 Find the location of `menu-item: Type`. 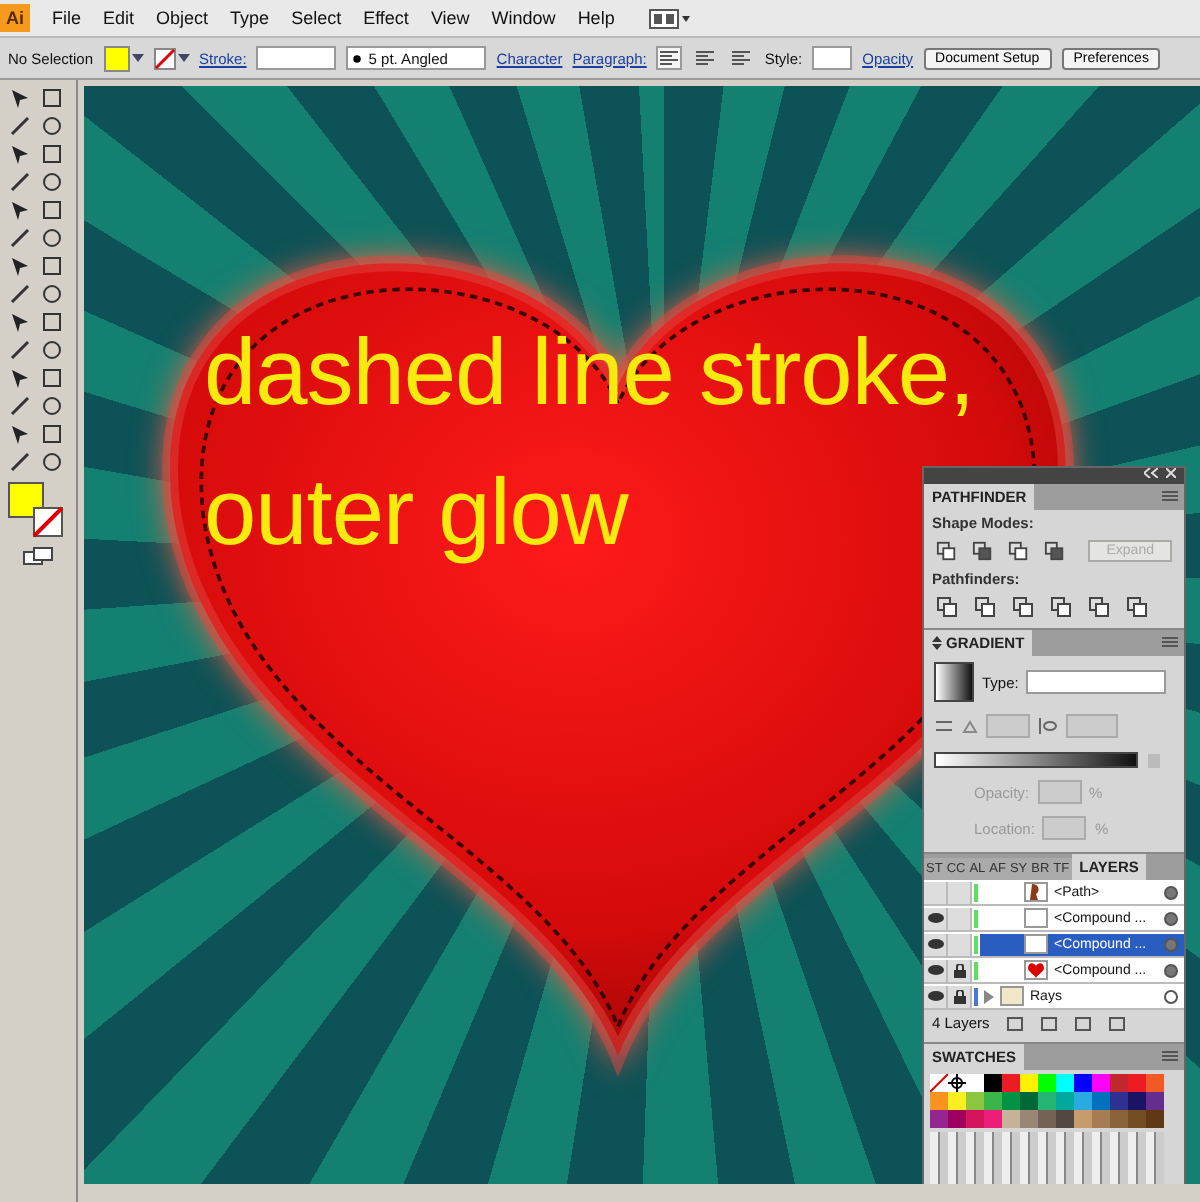

menu-item: Type is located at coordinates (250, 18).